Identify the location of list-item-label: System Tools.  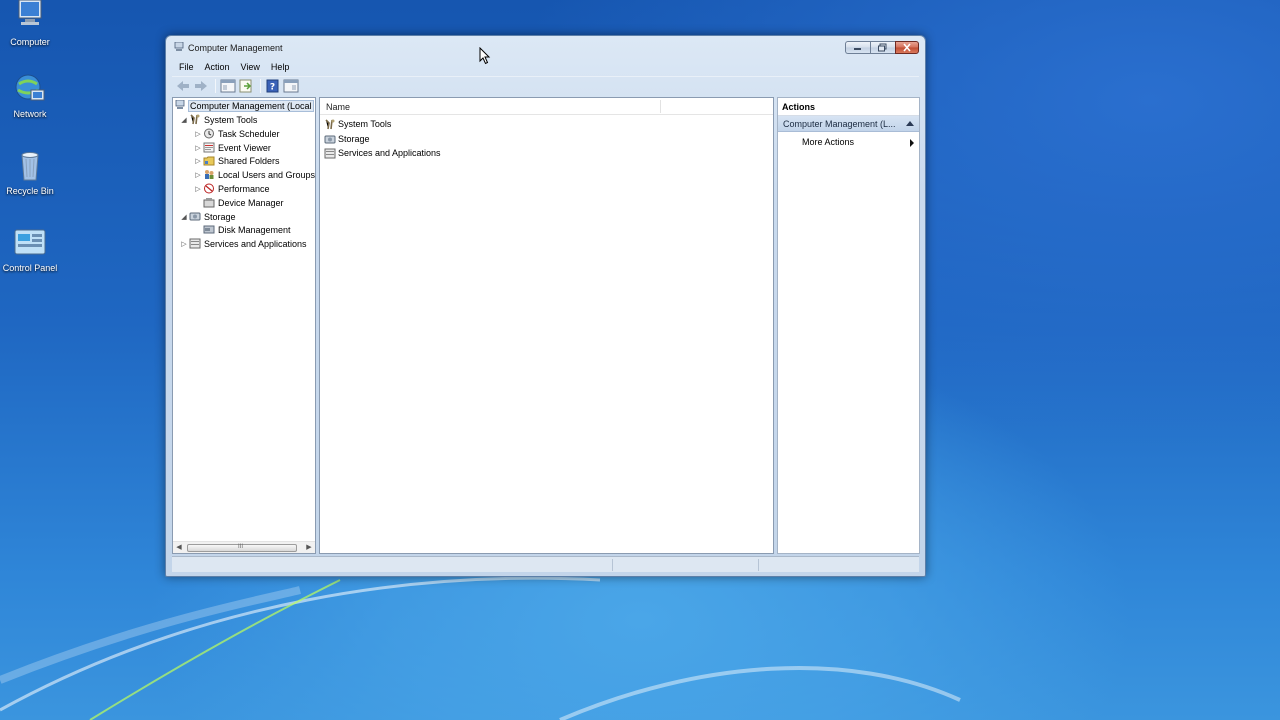
(365, 124).